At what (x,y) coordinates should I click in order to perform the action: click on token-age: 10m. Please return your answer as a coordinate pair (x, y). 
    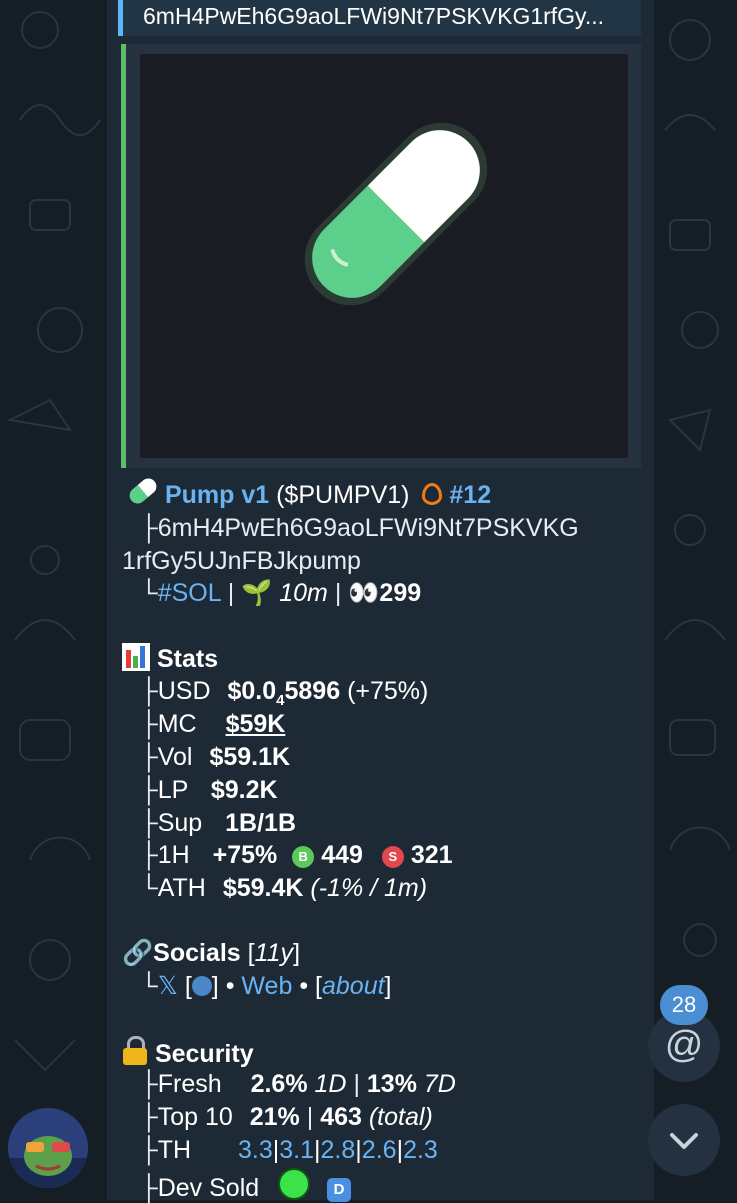
    Looking at the image, I should click on (303, 593).